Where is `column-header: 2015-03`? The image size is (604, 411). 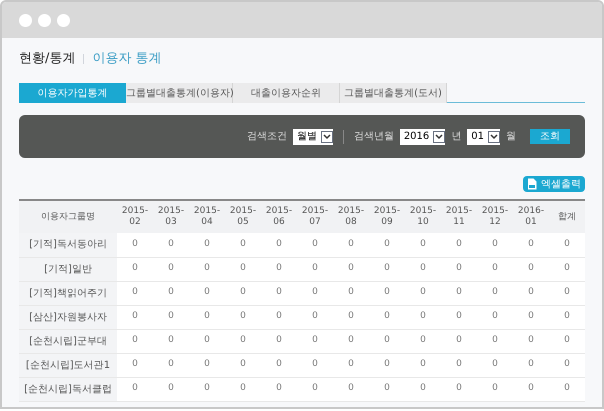 column-header: 2015-03 is located at coordinates (171, 216).